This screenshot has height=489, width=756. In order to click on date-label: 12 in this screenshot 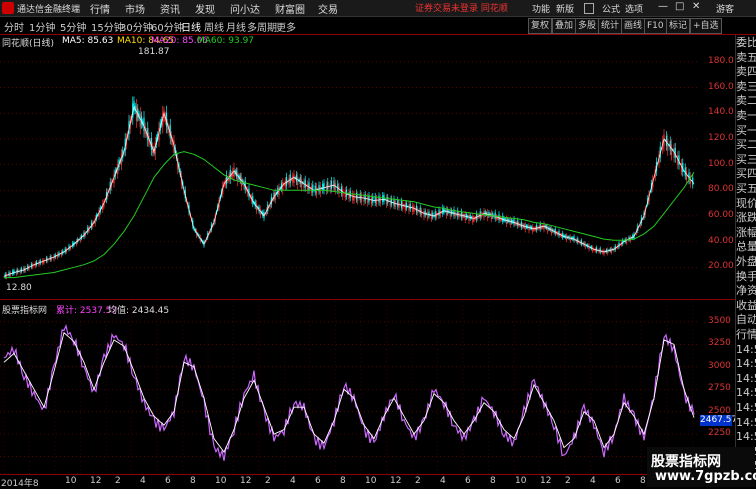, I will do `click(546, 481)`.